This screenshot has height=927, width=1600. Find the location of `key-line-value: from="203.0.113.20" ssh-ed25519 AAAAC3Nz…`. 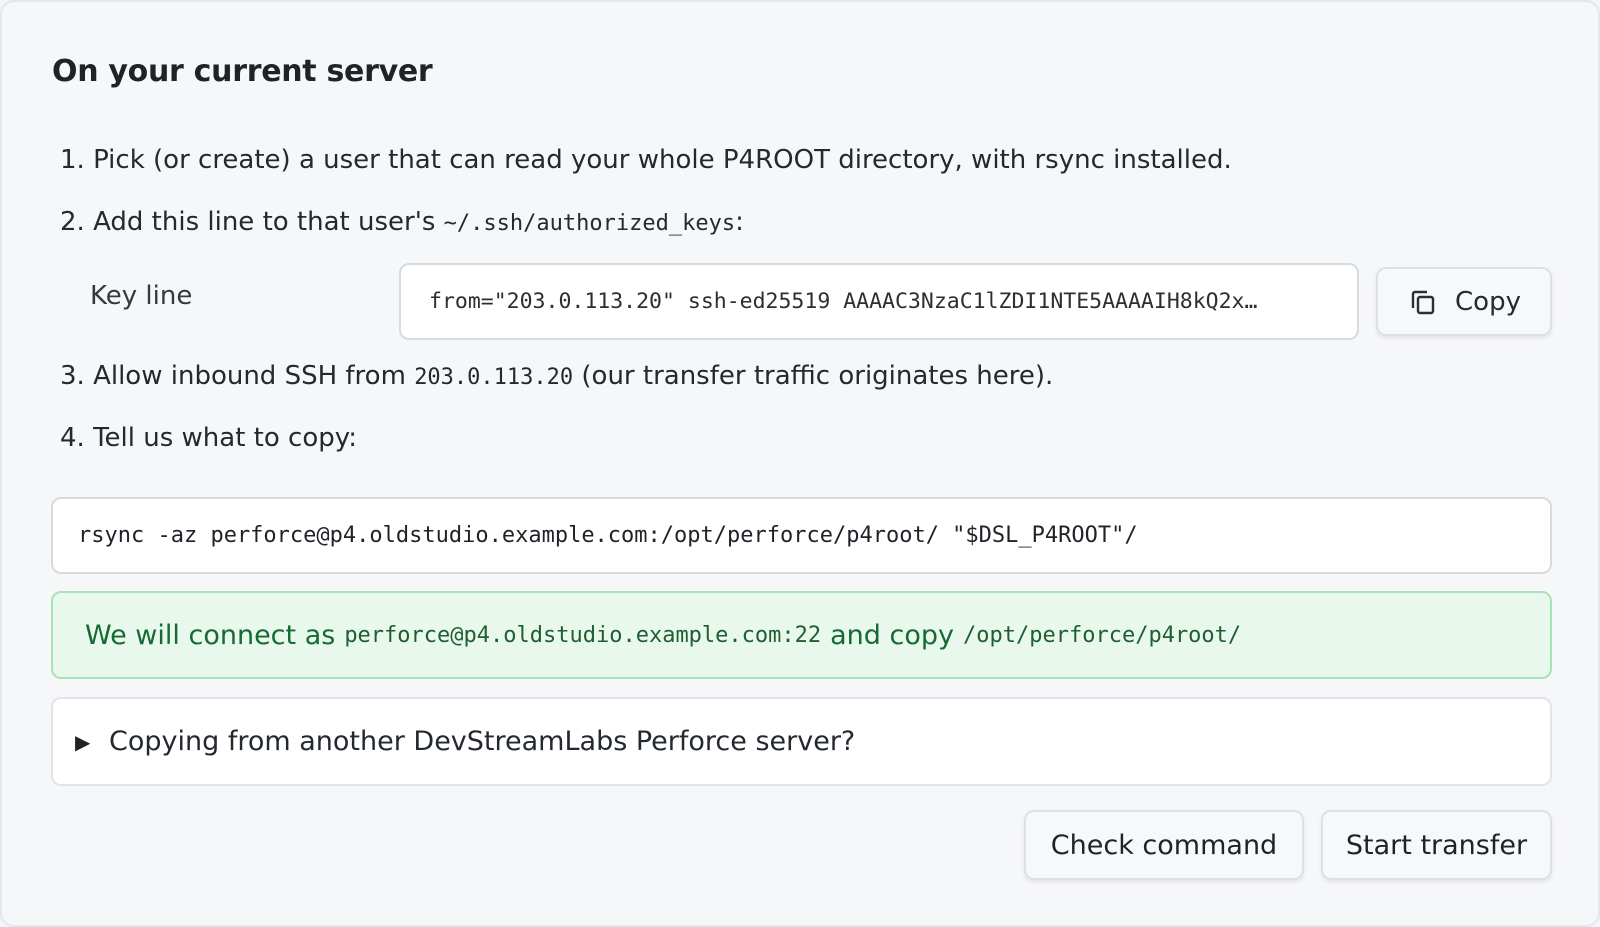

key-line-value: from="203.0.113.20" ssh-ed25519 AAAAC3Nz… is located at coordinates (879, 301).